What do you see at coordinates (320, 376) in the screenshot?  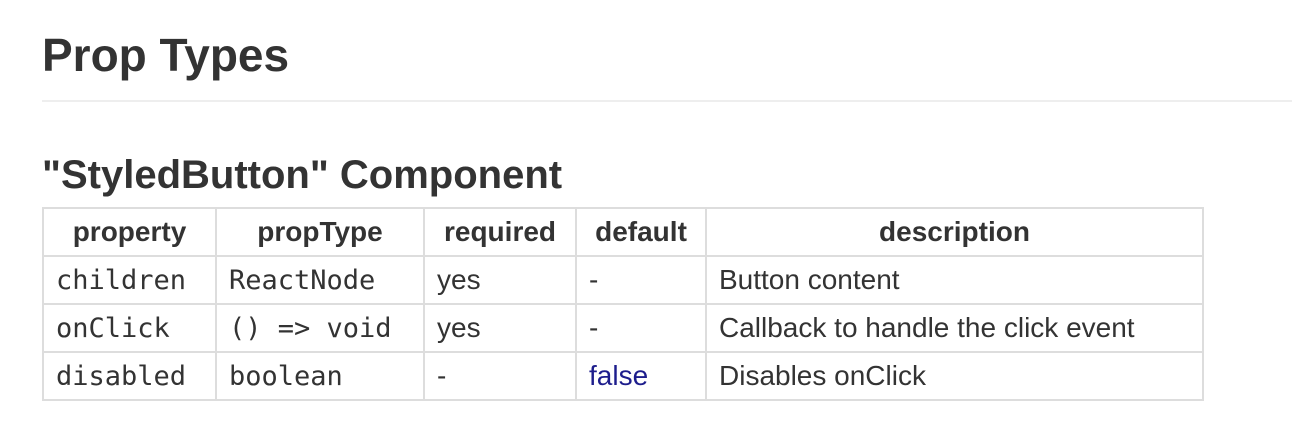 I see `cell-proptype: boolean` at bounding box center [320, 376].